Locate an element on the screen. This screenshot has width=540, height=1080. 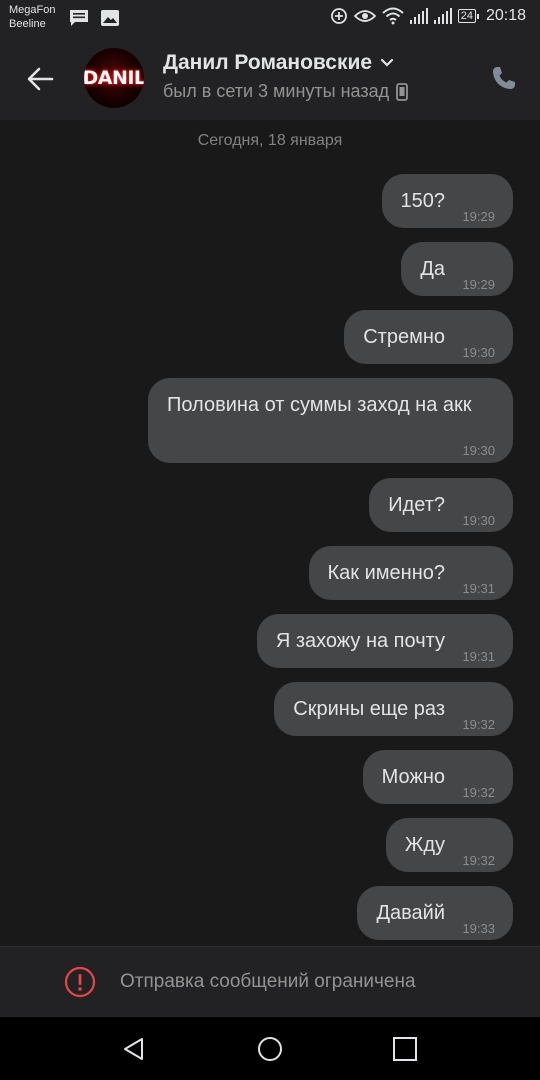
message-bubble: Жду 19:32 is located at coordinates (449, 845).